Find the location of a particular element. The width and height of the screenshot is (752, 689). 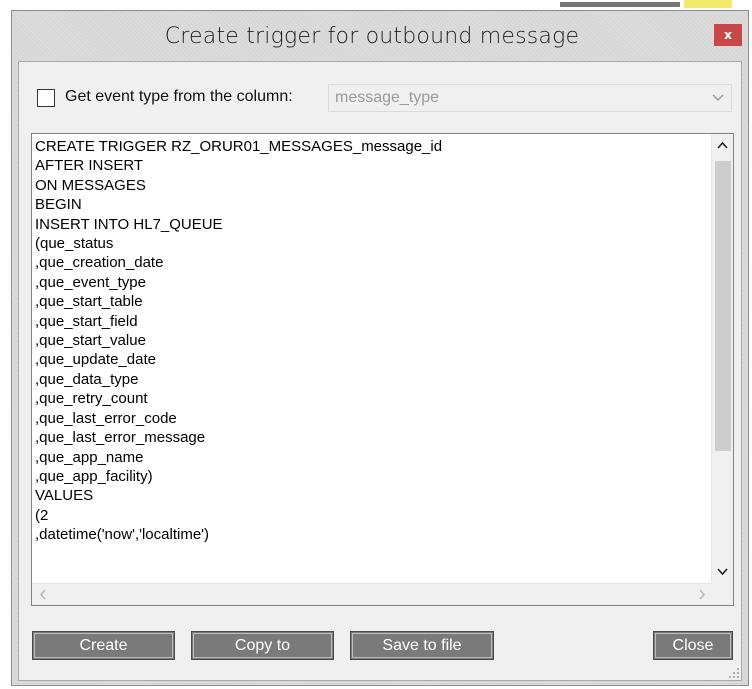

code-line: ON MESSAGES is located at coordinates (90, 185).